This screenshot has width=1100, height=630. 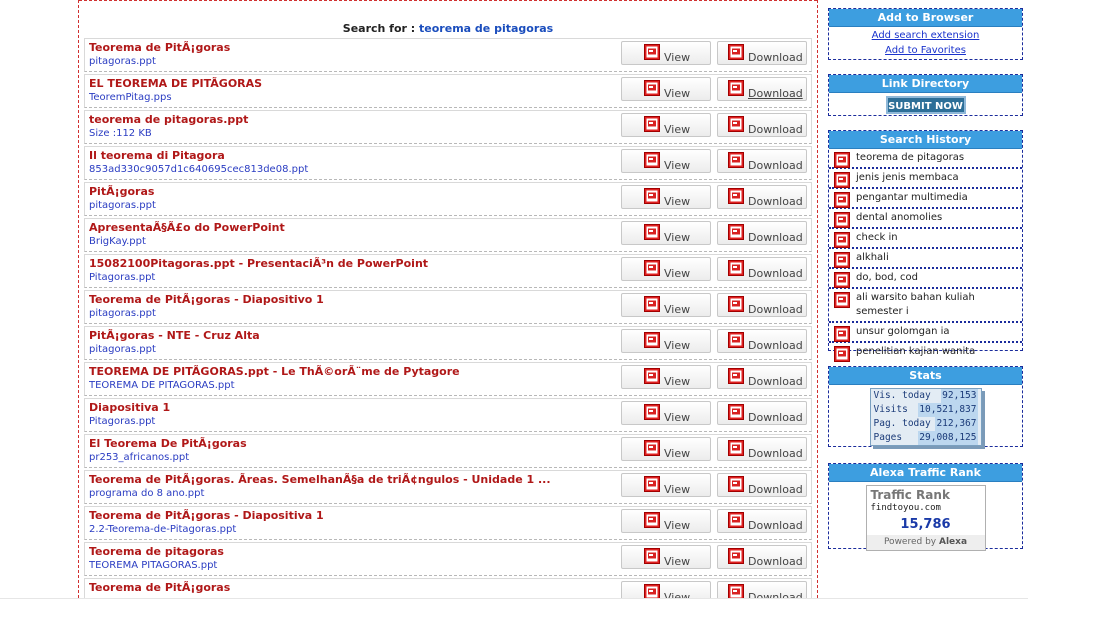 What do you see at coordinates (925, 219) in the screenshot?
I see `history-item: dental anomolies` at bounding box center [925, 219].